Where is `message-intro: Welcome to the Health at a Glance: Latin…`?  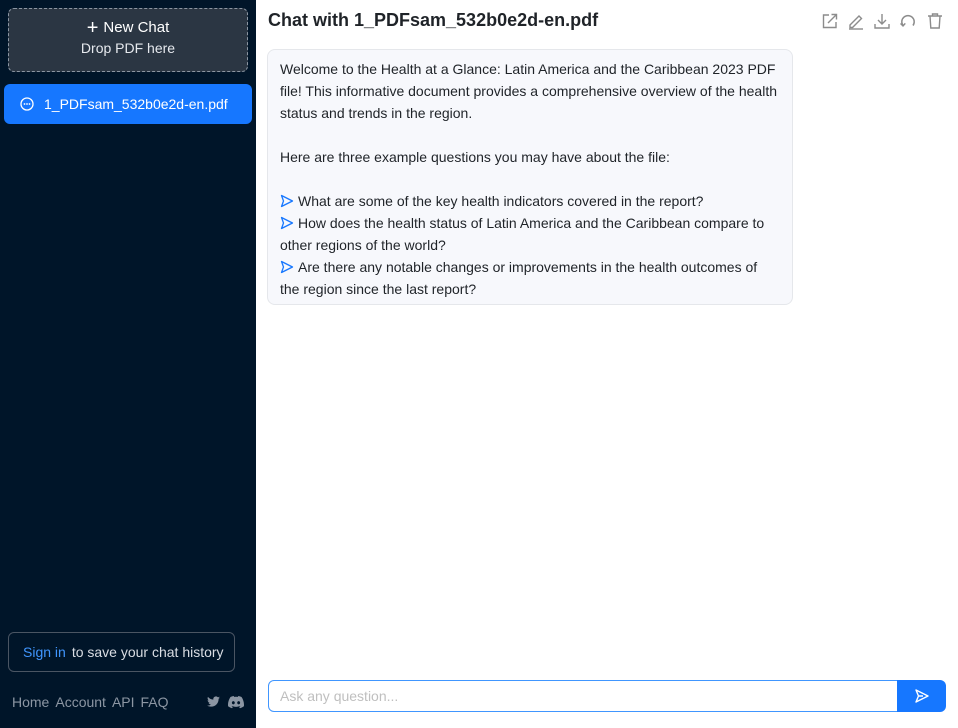
message-intro: Welcome to the Health at a Glance: Latin… is located at coordinates (528, 91).